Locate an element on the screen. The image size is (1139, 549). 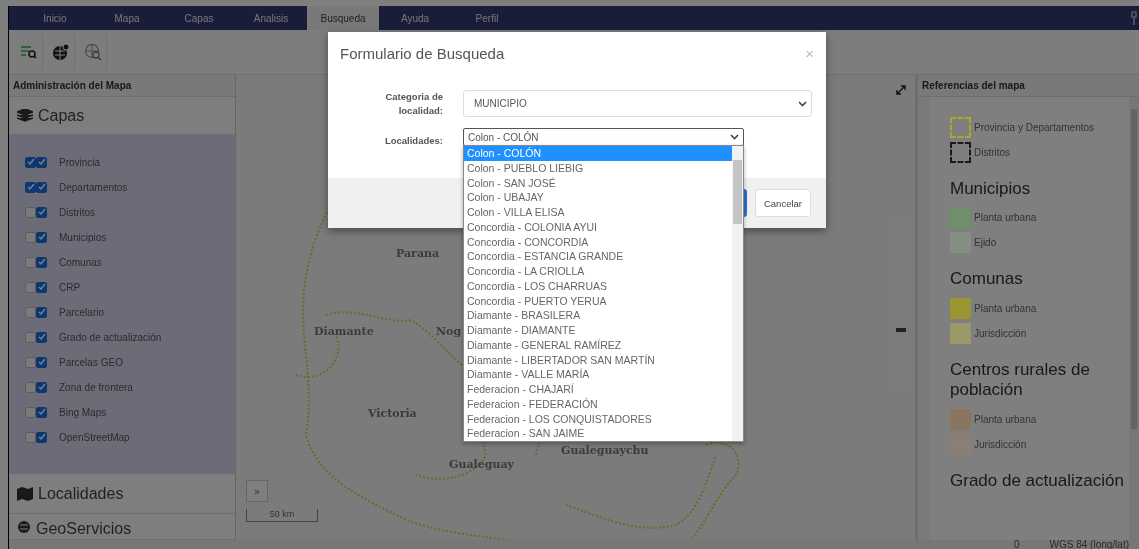
map-label: Gualeguaychu is located at coordinates (605, 450).